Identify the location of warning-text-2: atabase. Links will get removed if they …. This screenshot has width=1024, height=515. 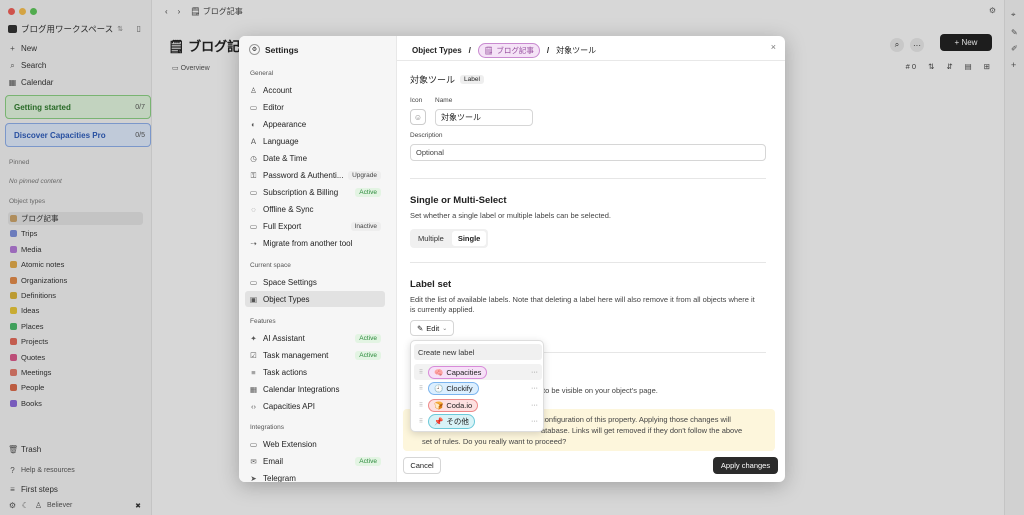
(642, 430).